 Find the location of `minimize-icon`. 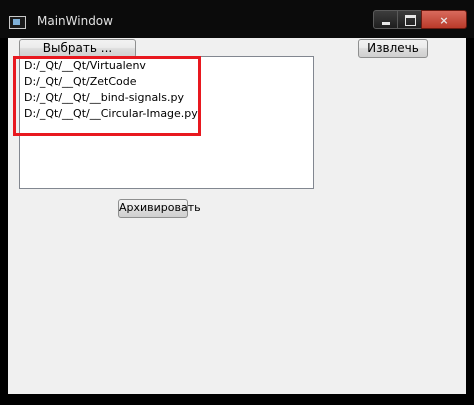

minimize-icon is located at coordinates (386, 23).